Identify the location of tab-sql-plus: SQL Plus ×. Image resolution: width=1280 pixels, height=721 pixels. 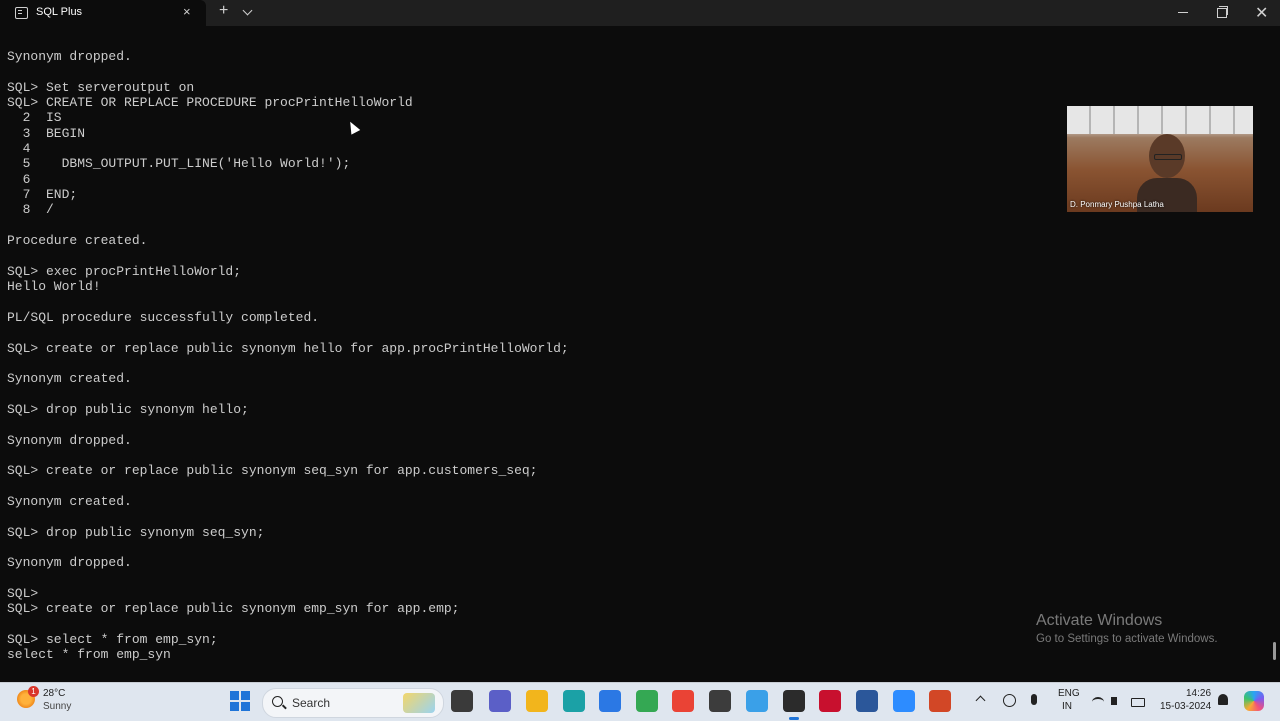
(103, 13).